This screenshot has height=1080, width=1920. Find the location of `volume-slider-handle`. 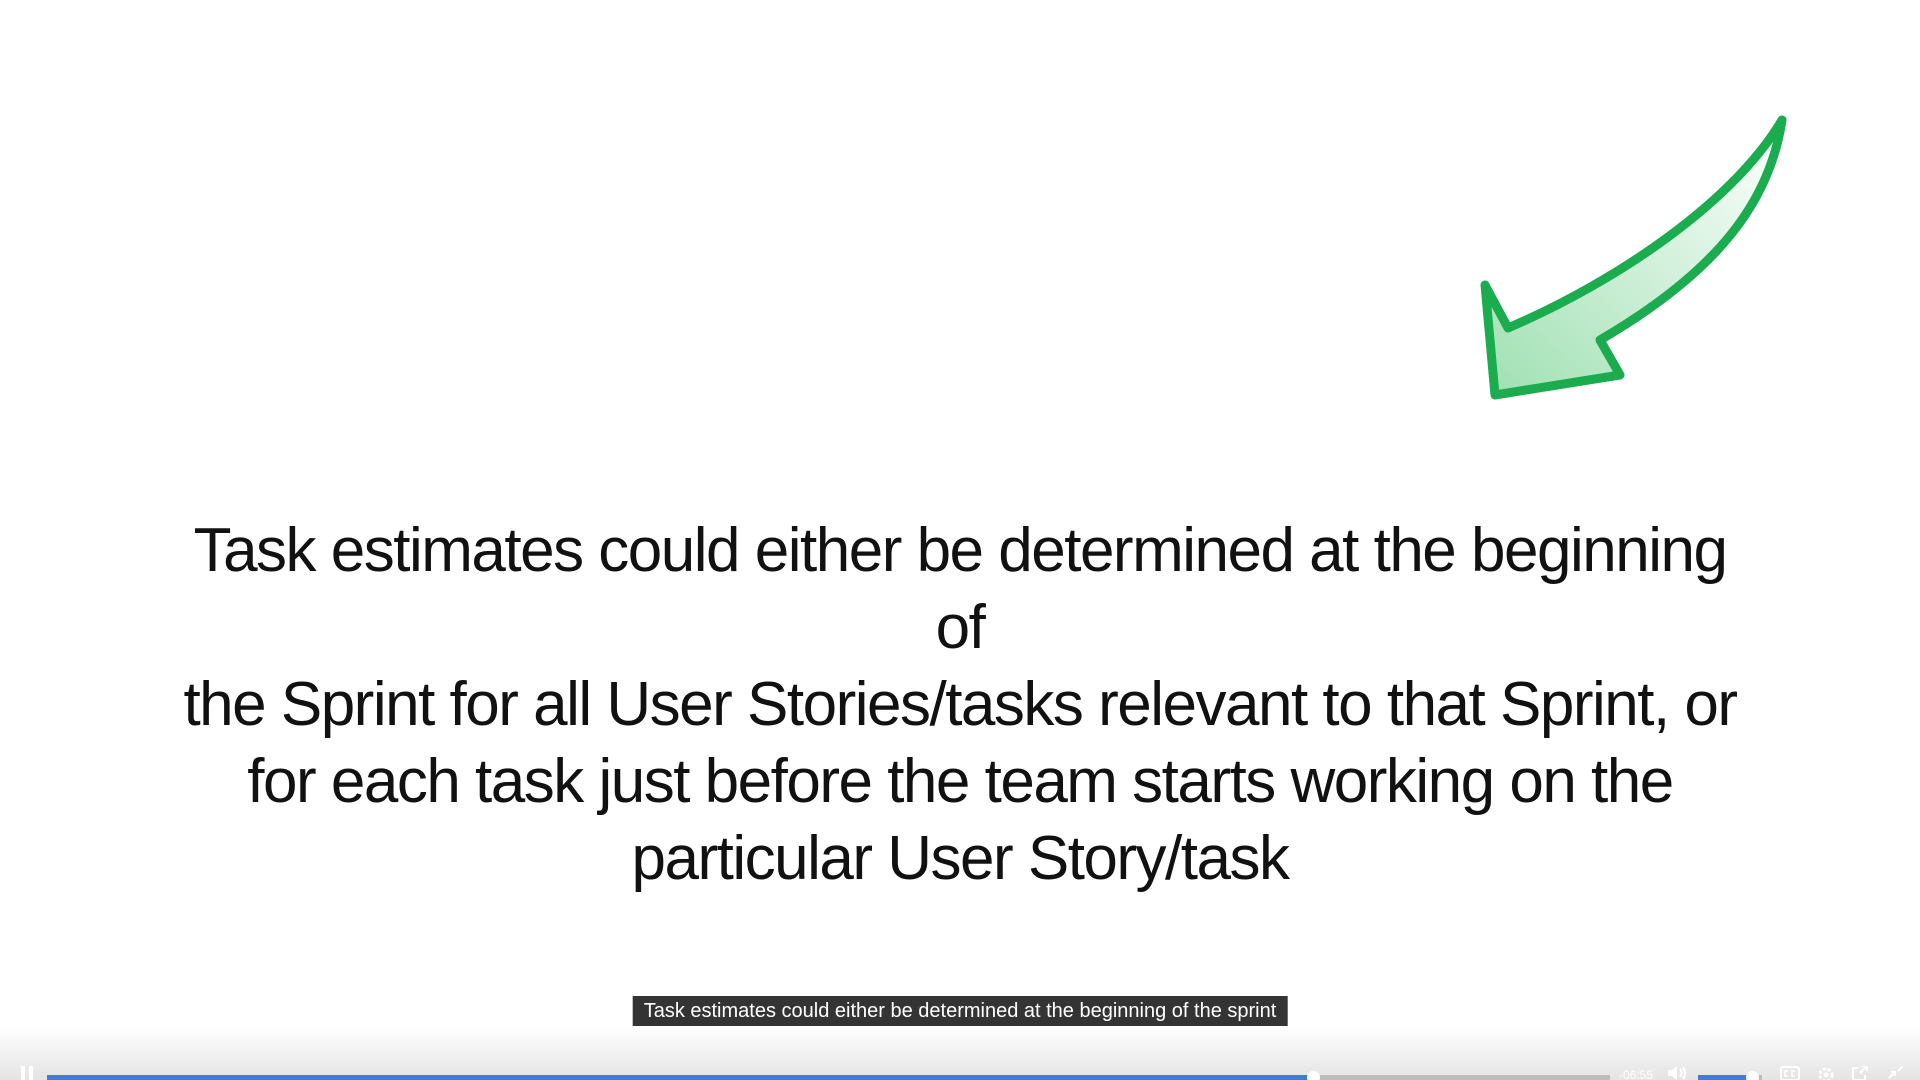

volume-slider-handle is located at coordinates (1753, 1075).